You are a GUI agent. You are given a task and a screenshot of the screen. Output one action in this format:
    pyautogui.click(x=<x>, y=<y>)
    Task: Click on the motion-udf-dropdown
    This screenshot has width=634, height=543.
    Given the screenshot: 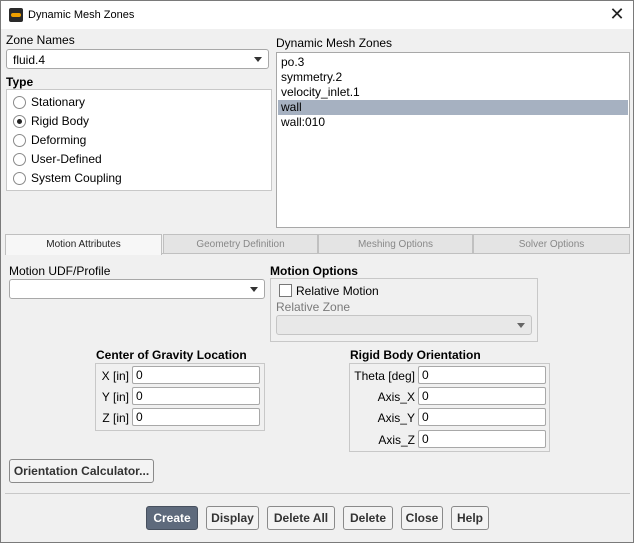 What is the action you would take?
    pyautogui.click(x=137, y=289)
    